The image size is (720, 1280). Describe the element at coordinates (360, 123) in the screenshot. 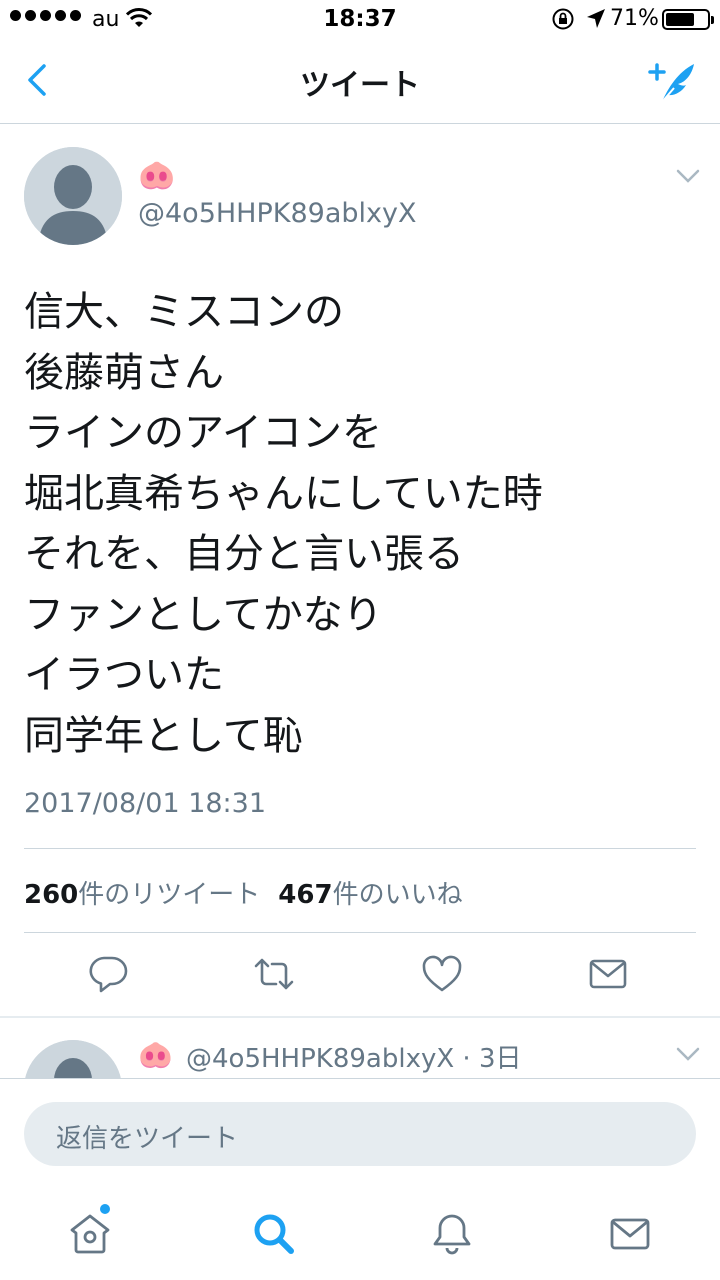

I see `nav-divider` at that location.